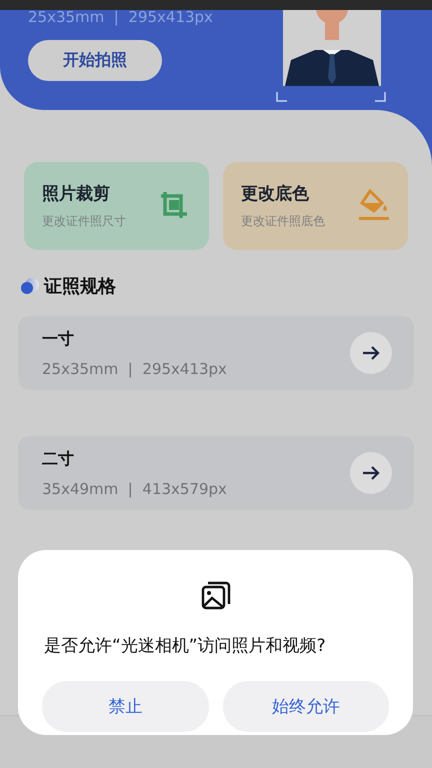  What do you see at coordinates (215, 595) in the screenshot?
I see `gallery-icon` at bounding box center [215, 595].